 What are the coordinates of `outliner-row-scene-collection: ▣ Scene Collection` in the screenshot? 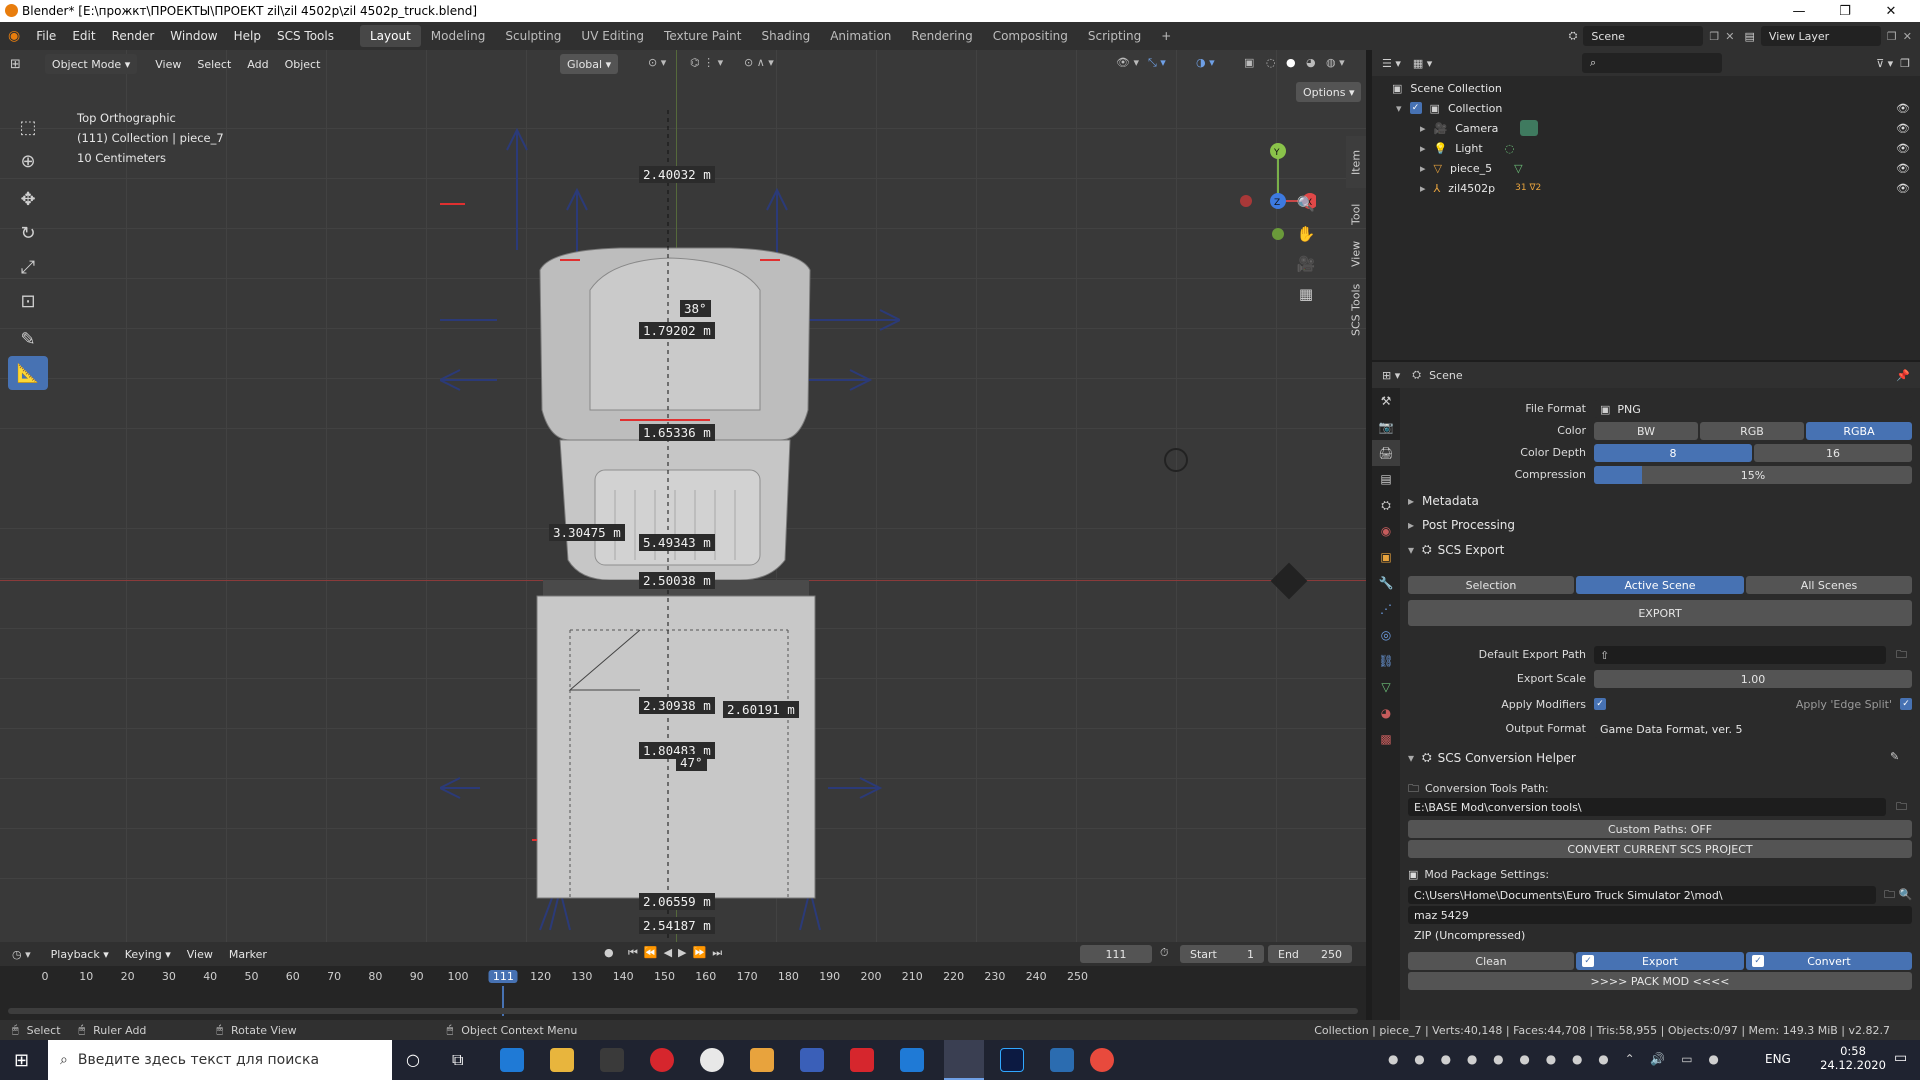 It's located at (1646, 88).